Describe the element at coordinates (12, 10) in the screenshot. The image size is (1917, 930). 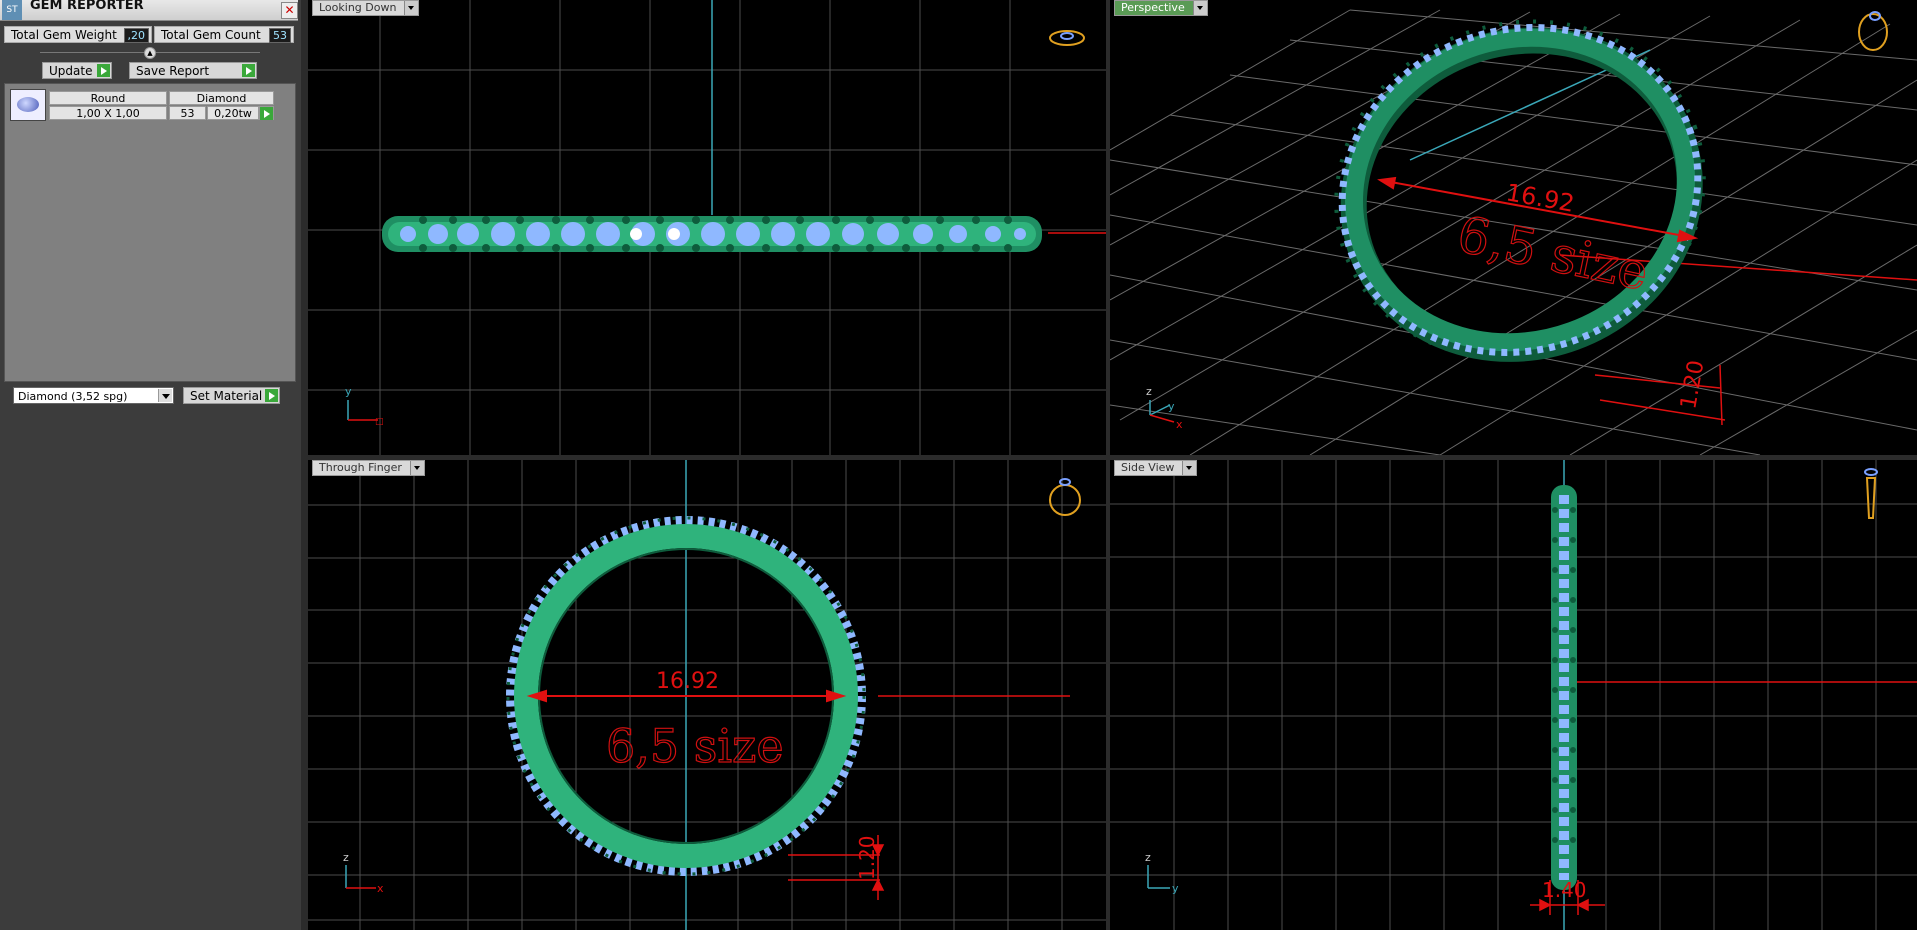
I see `app-logo-icon: ST` at that location.